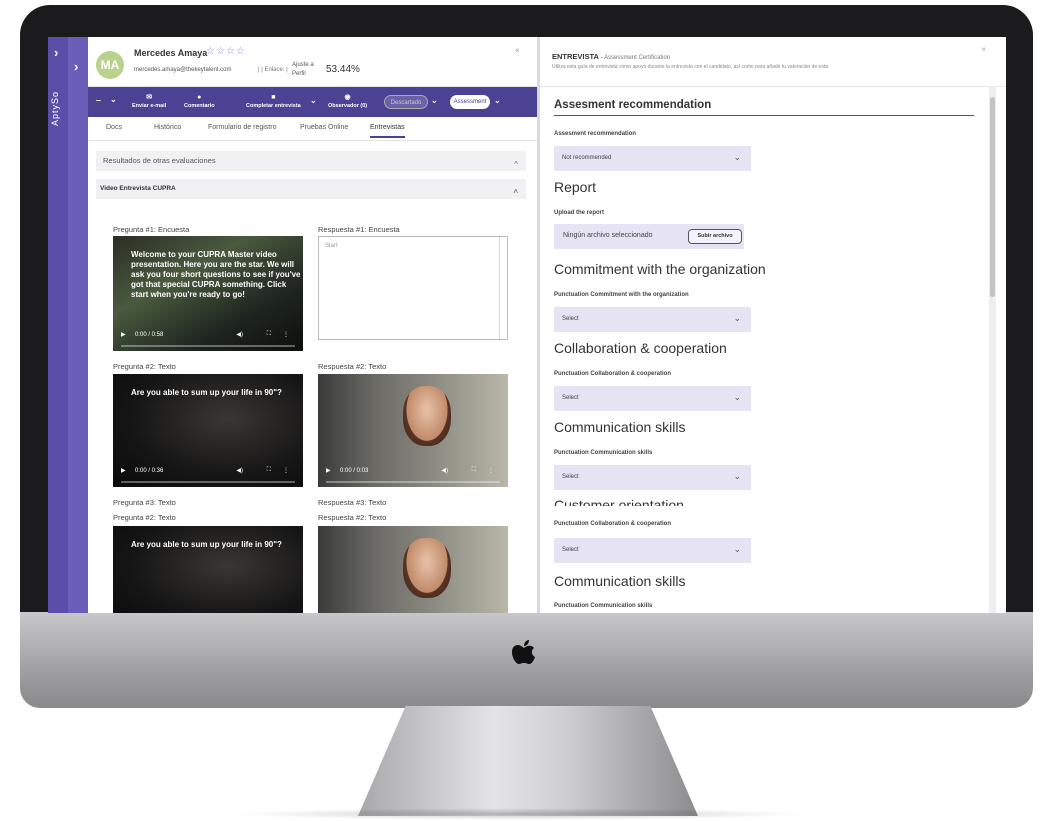 The image size is (1040, 821). What do you see at coordinates (206, 544) in the screenshot?
I see `video-caption: Are you able to sum up your life in 90"?` at bounding box center [206, 544].